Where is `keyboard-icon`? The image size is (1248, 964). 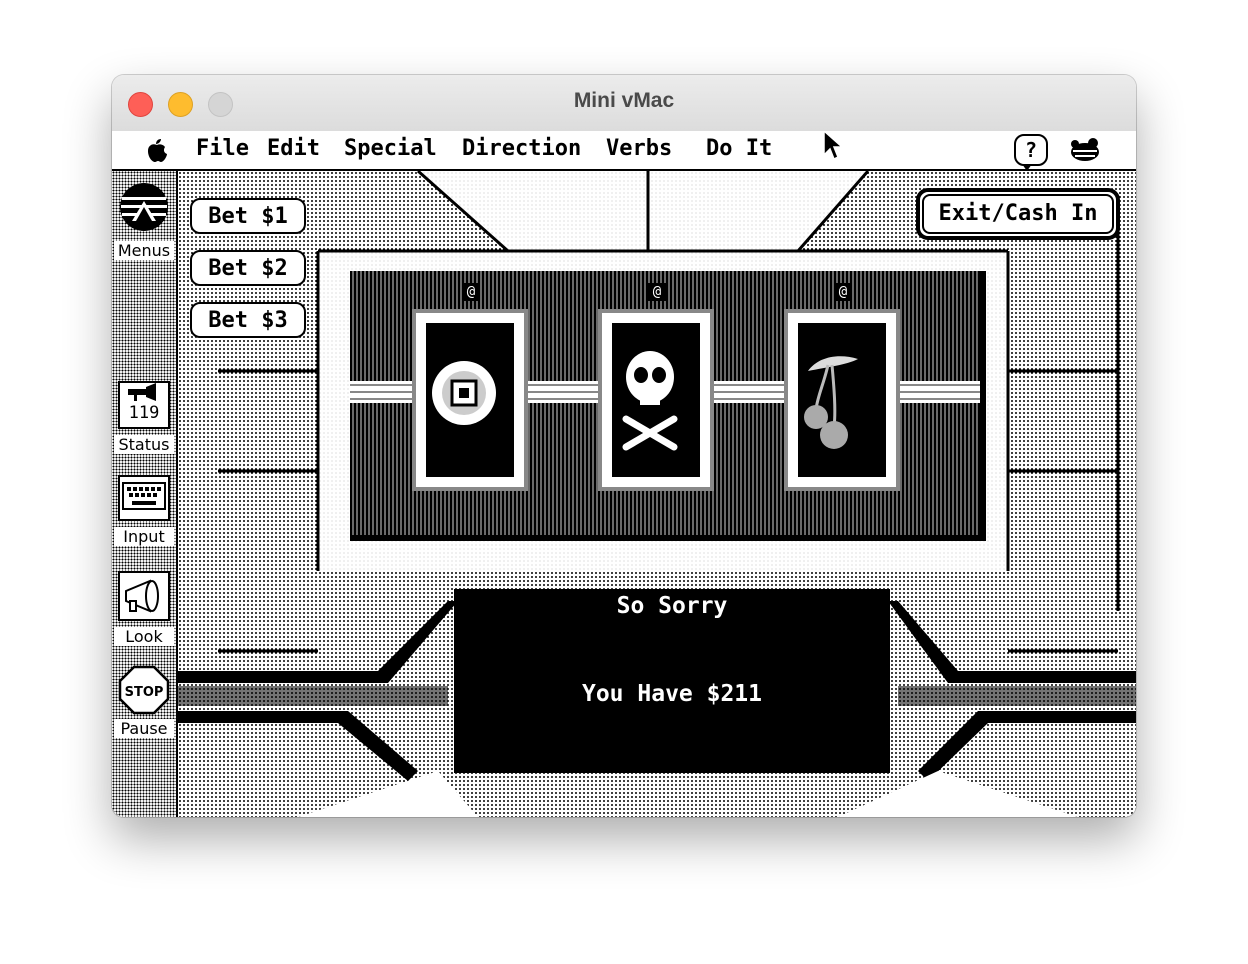 keyboard-icon is located at coordinates (144, 496).